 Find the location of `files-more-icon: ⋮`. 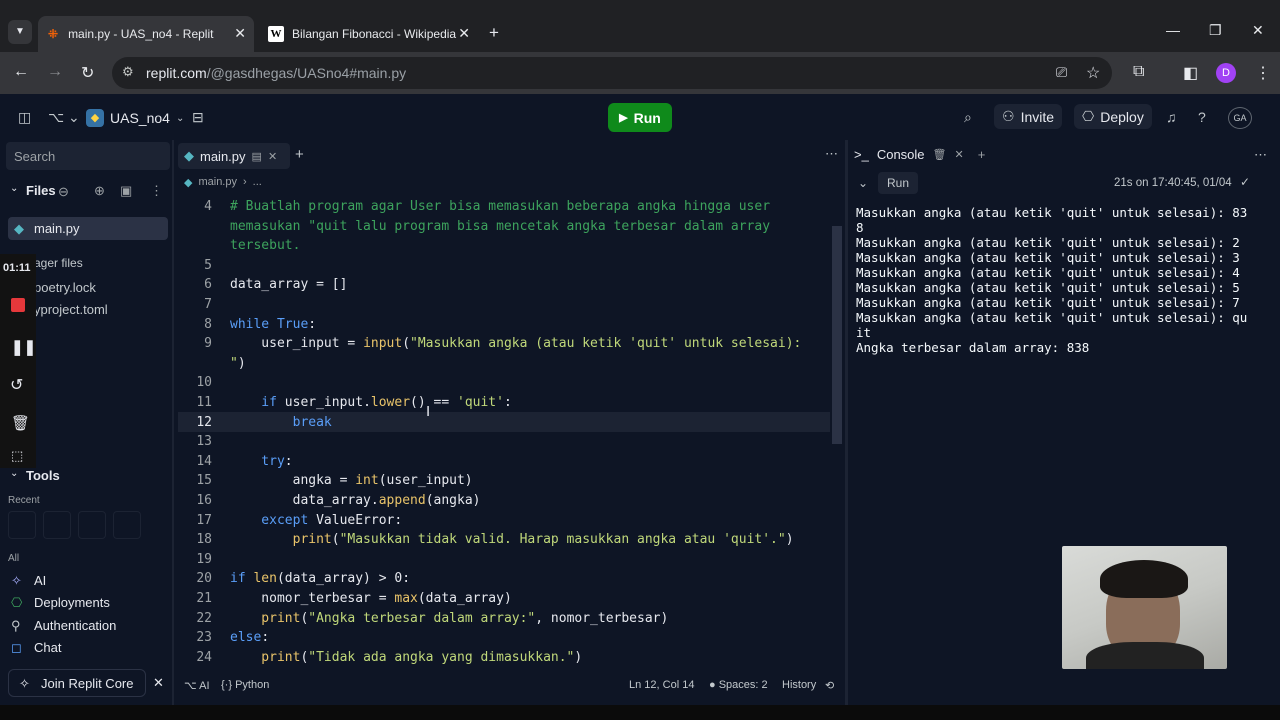

files-more-icon: ⋮ is located at coordinates (156, 191).